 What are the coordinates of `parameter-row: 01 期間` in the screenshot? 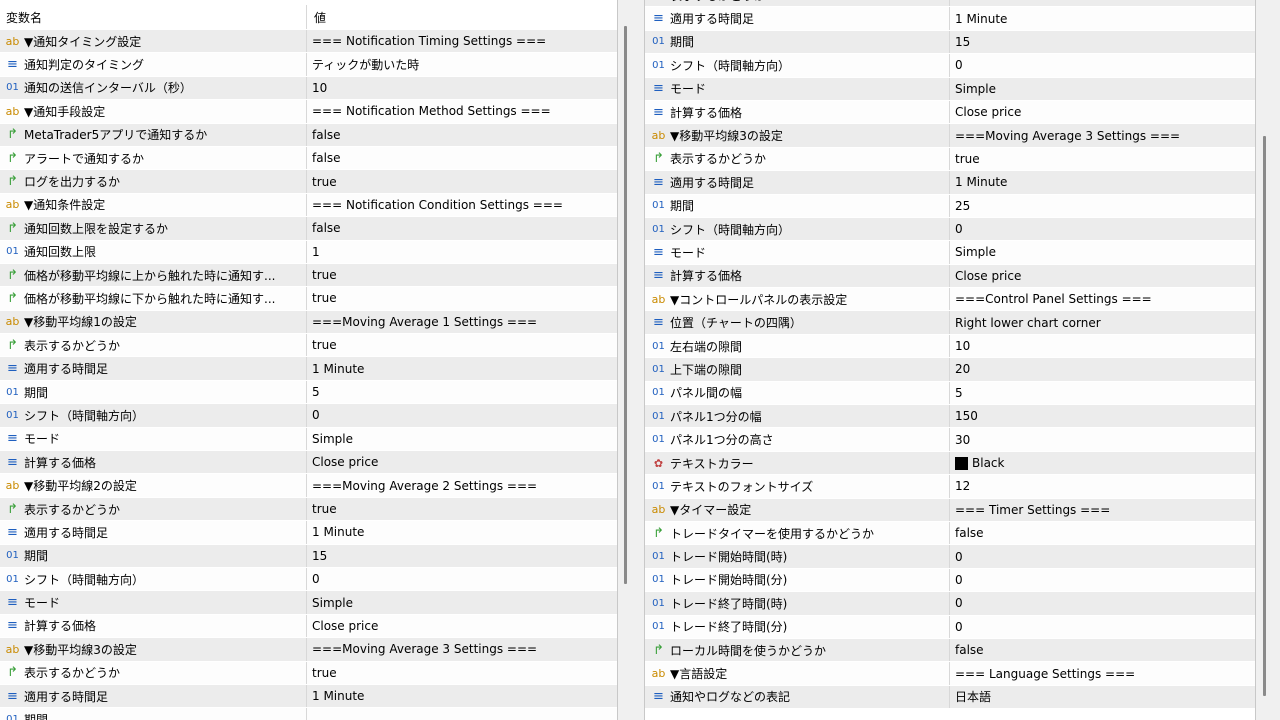 It's located at (308, 714).